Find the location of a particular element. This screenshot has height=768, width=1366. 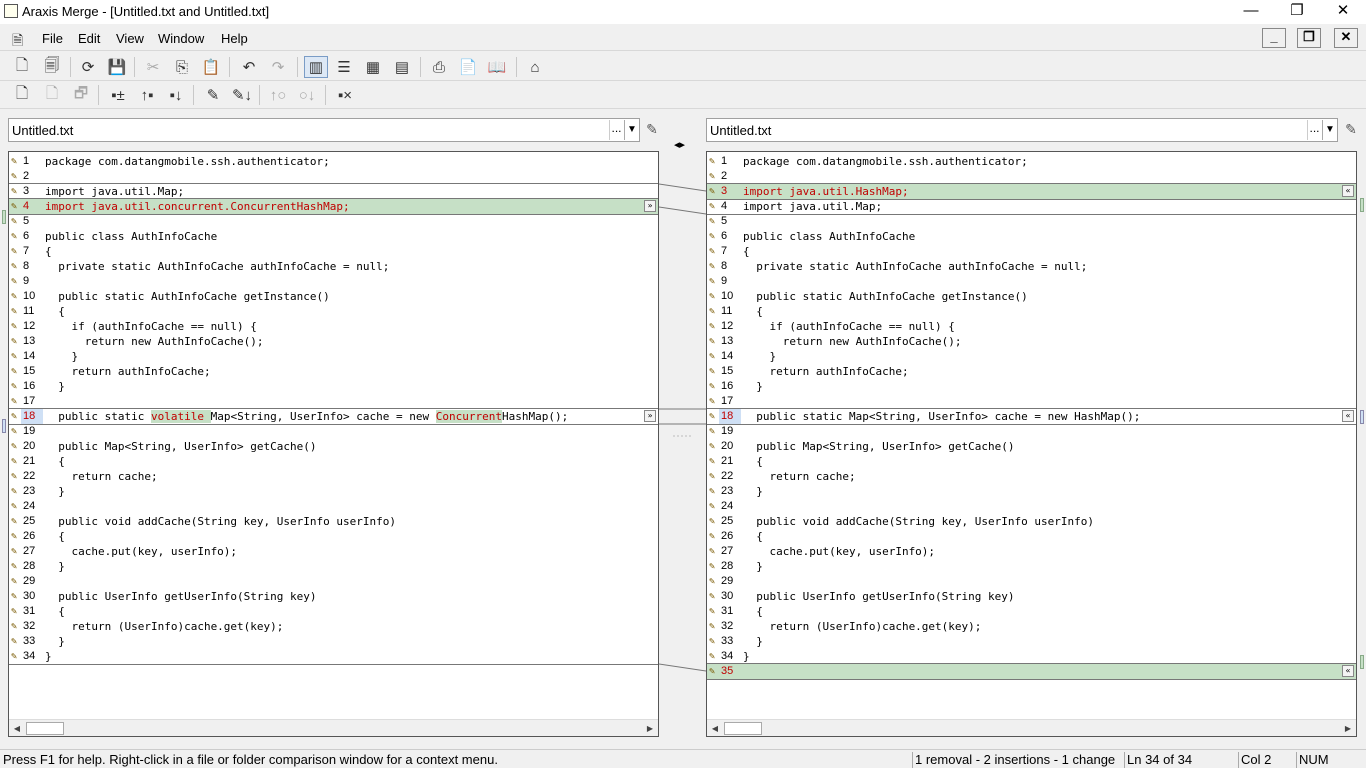

left-code-line: ✎ 2 is located at coordinates (333, 176).